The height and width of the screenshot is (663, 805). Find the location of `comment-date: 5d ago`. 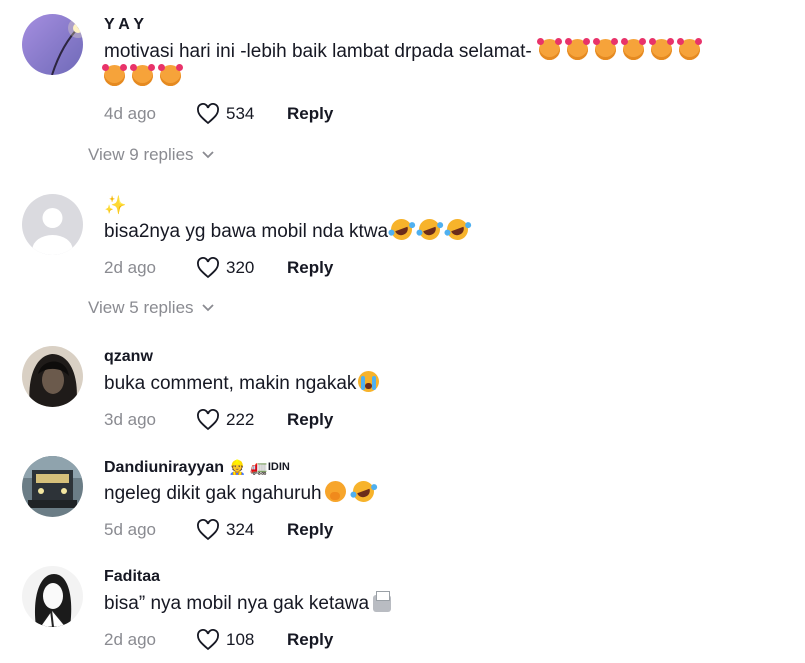

comment-date: 5d ago is located at coordinates (130, 529).